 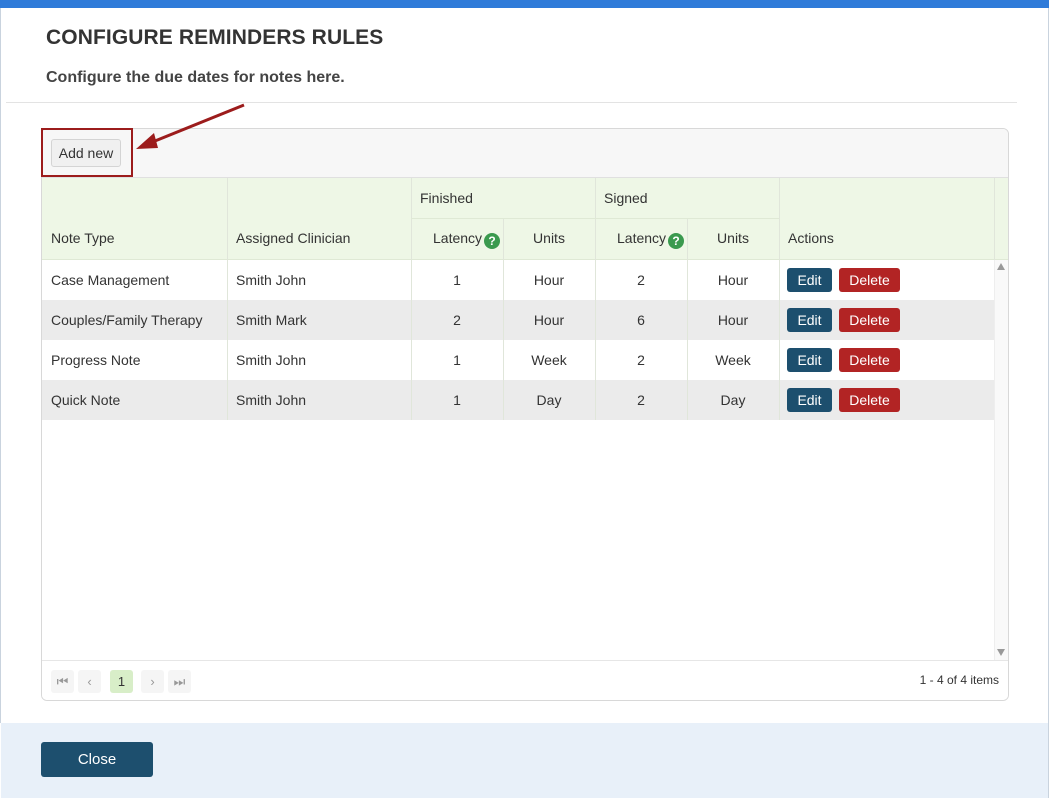 What do you see at coordinates (0, 365) in the screenshot?
I see `dialog-left-border` at bounding box center [0, 365].